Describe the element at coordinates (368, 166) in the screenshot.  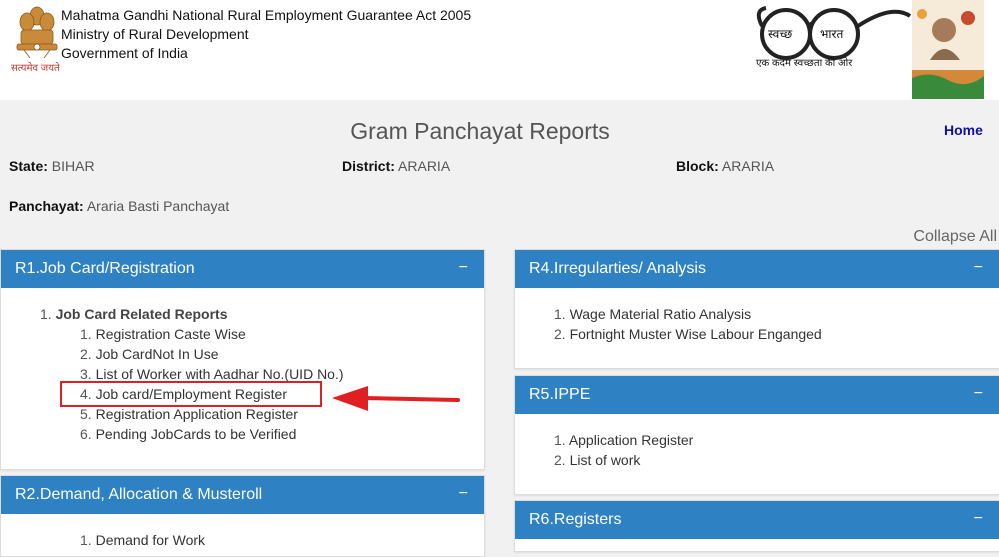
I see `district-label: District:` at that location.